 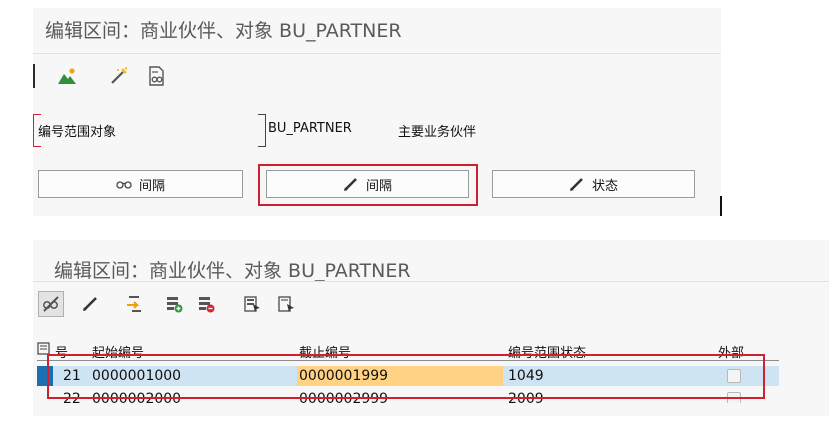 I want to click on cell-no: 22, so click(x=72, y=397).